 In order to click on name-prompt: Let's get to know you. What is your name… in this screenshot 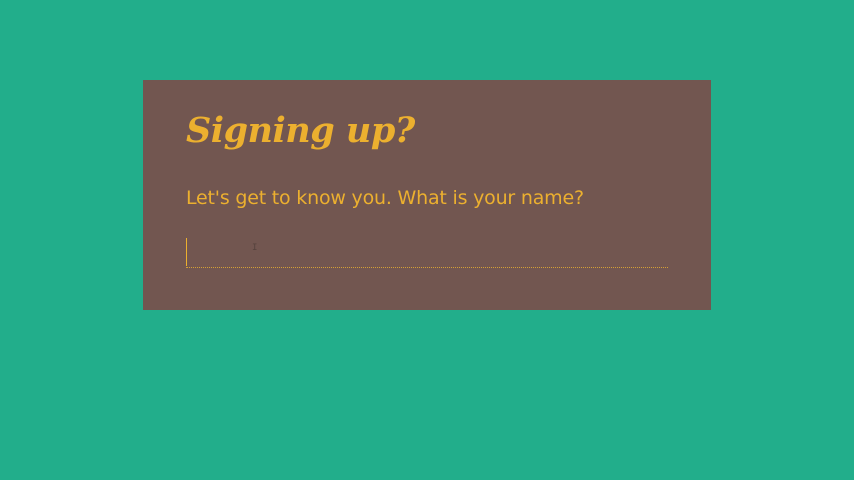, I will do `click(385, 198)`.